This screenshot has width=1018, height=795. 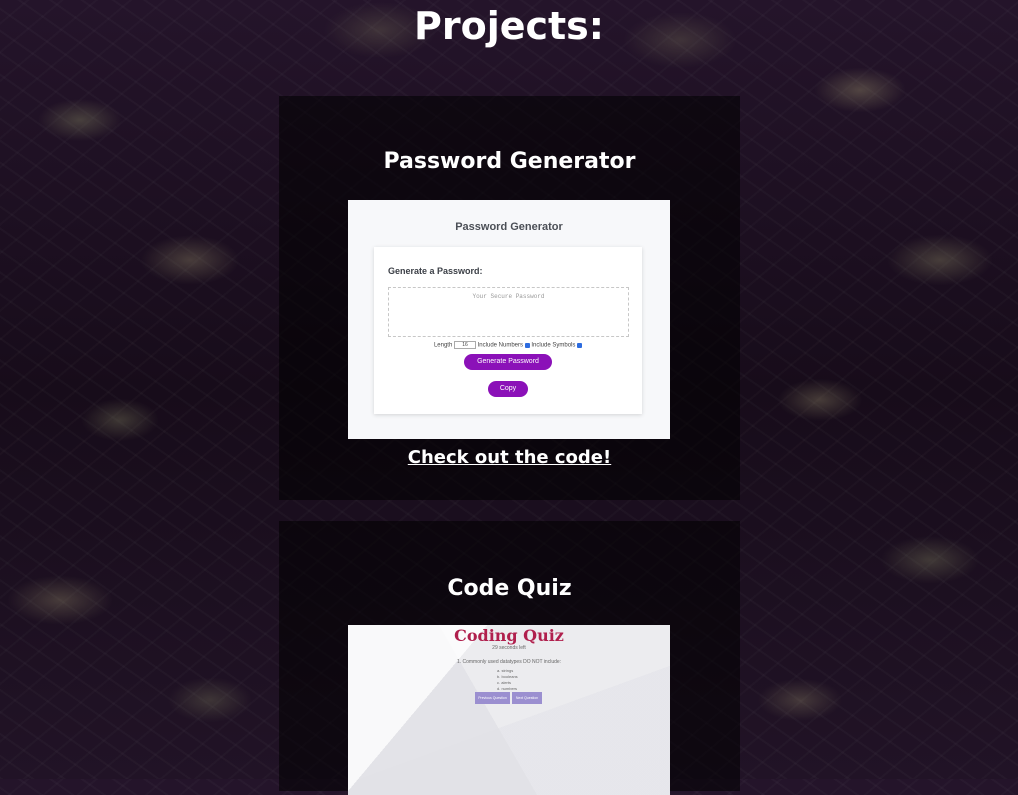 What do you see at coordinates (492, 698) in the screenshot?
I see `preview-previous-button: Previous Question` at bounding box center [492, 698].